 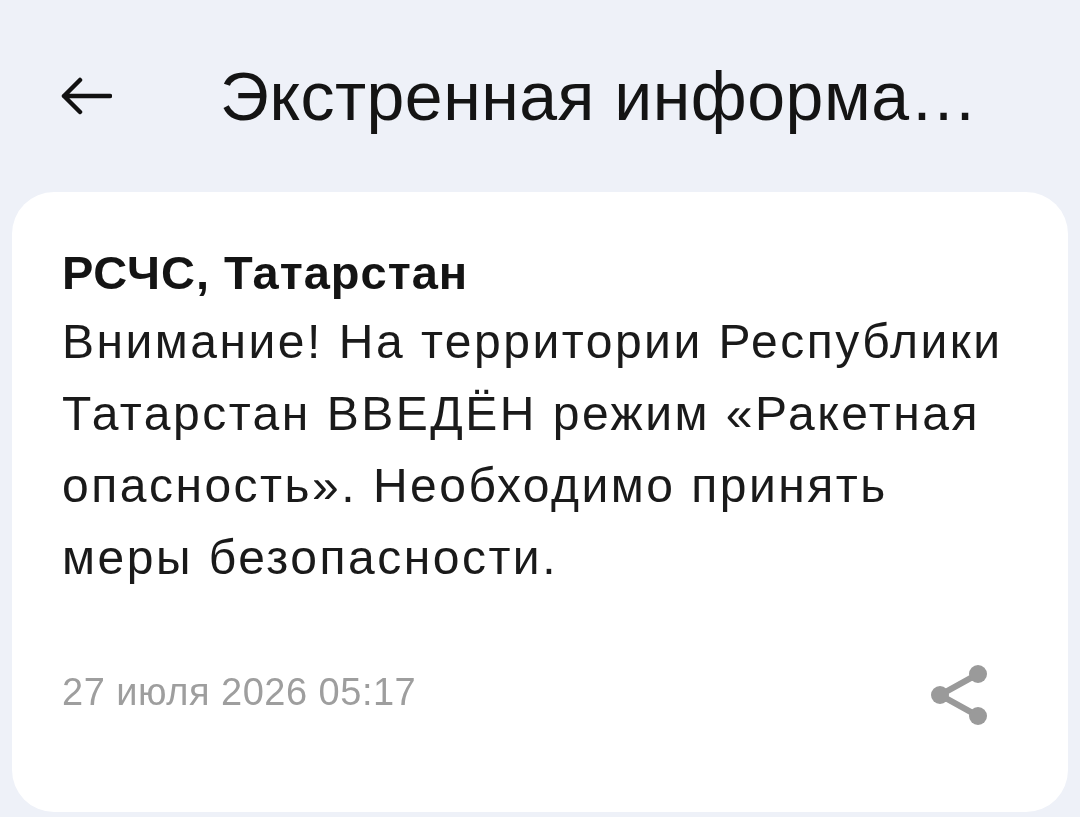 I want to click on alert-timestamp: 27 июля 2026 05:17, so click(x=239, y=692).